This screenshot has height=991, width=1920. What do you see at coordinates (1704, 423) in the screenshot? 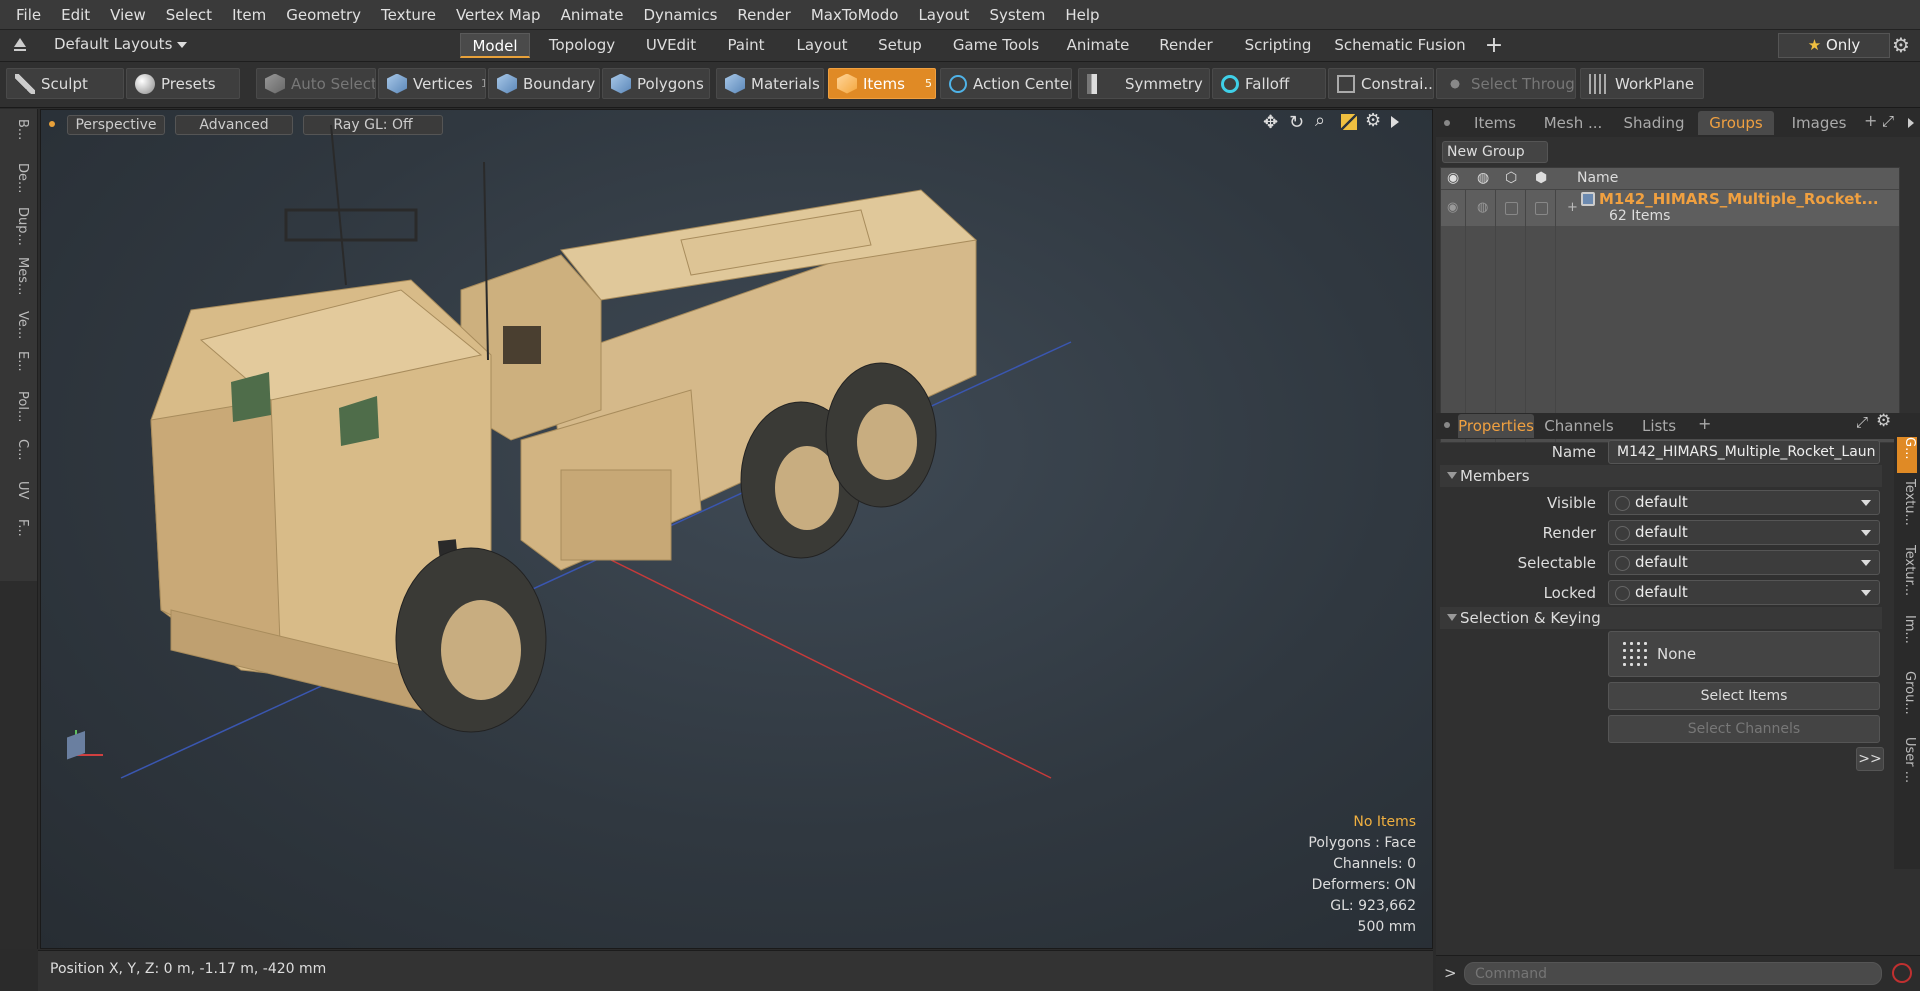
I see `add-properties-tab-icon: +` at bounding box center [1704, 423].